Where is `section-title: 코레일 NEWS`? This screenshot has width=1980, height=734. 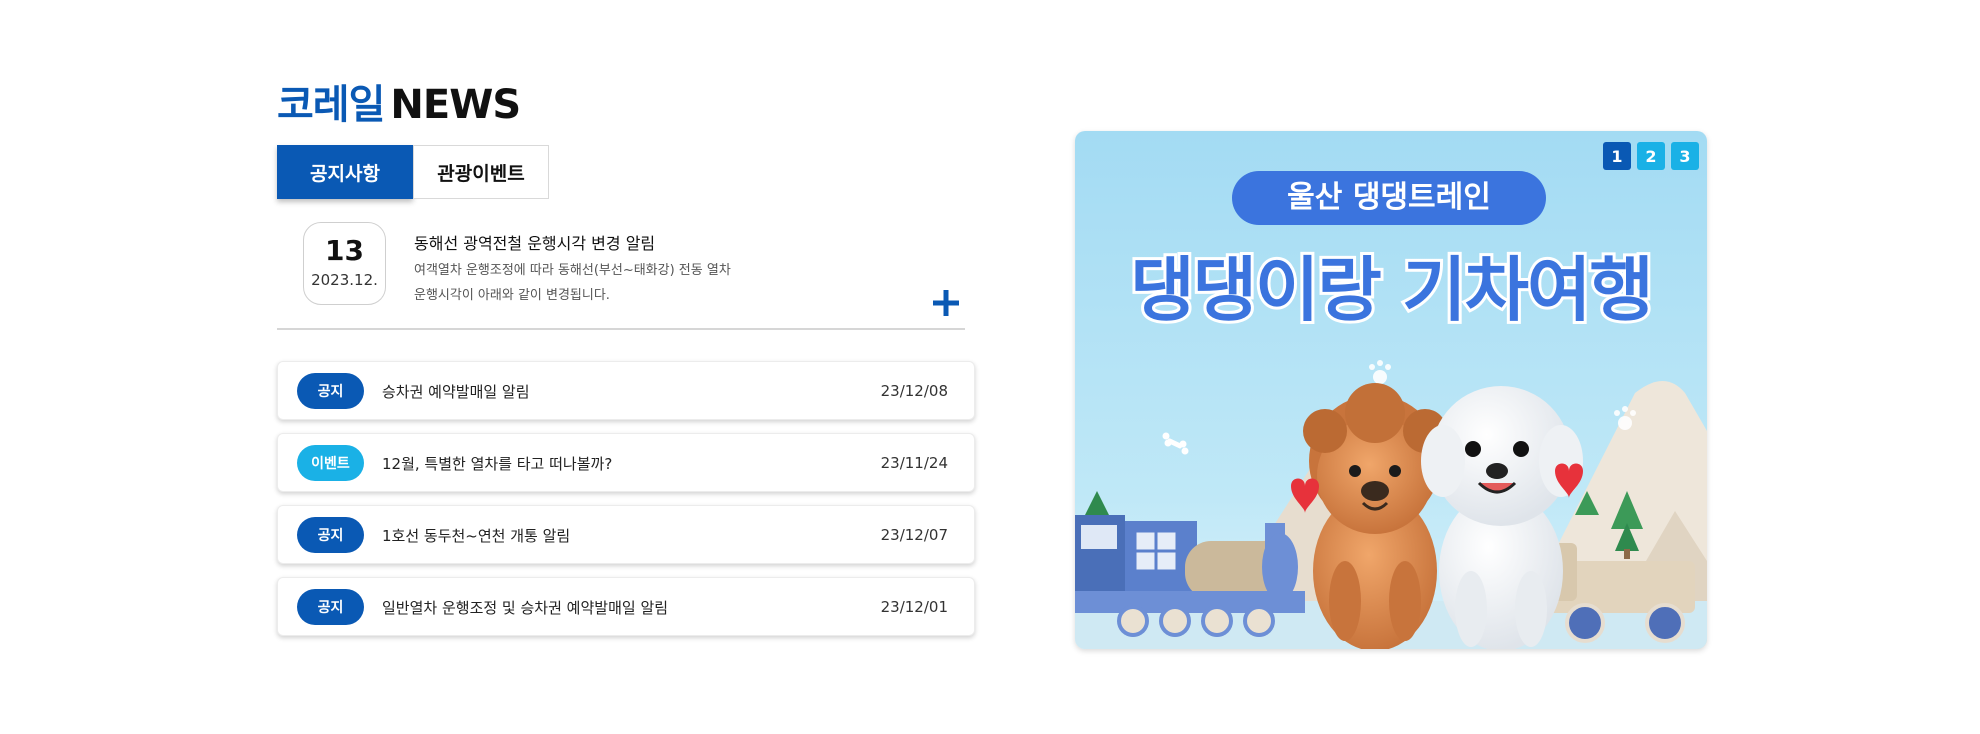
section-title: 코레일 NEWS is located at coordinates (399, 101).